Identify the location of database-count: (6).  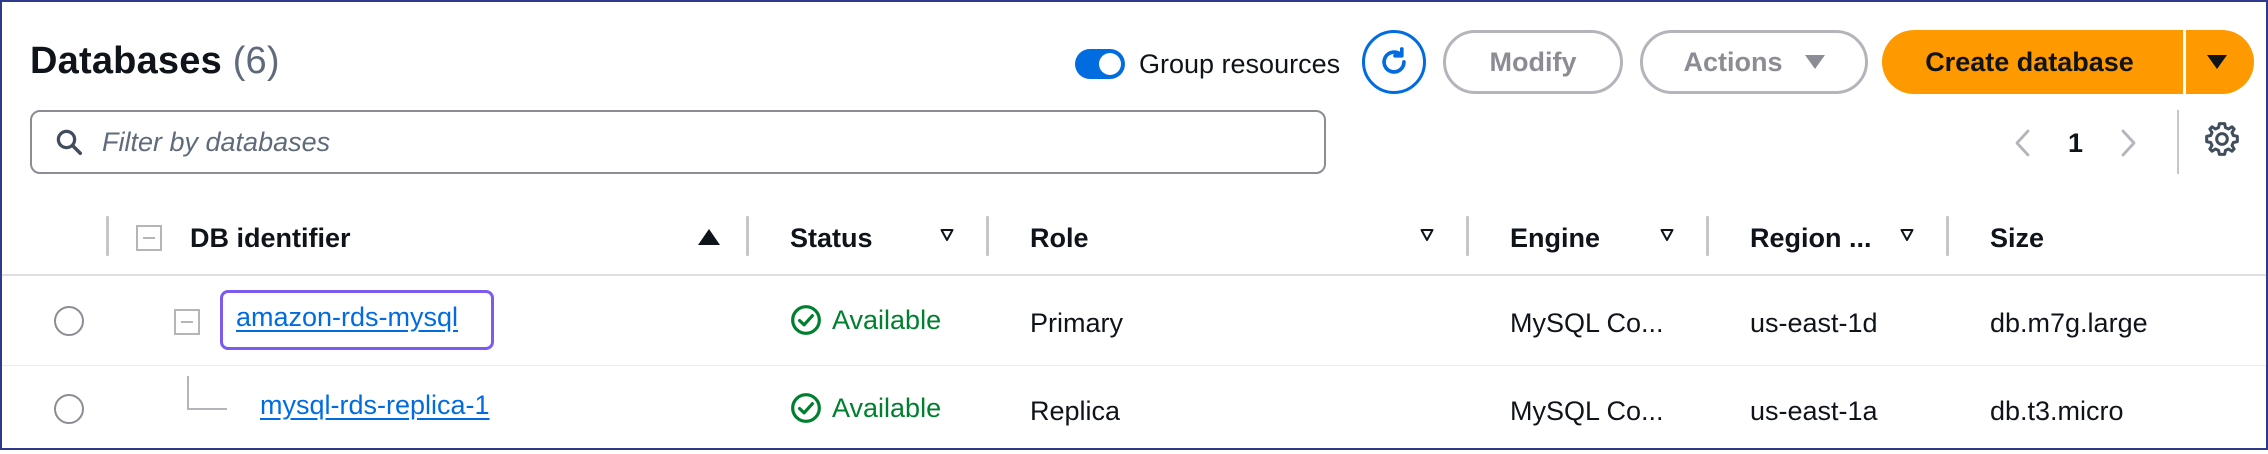
(256, 61).